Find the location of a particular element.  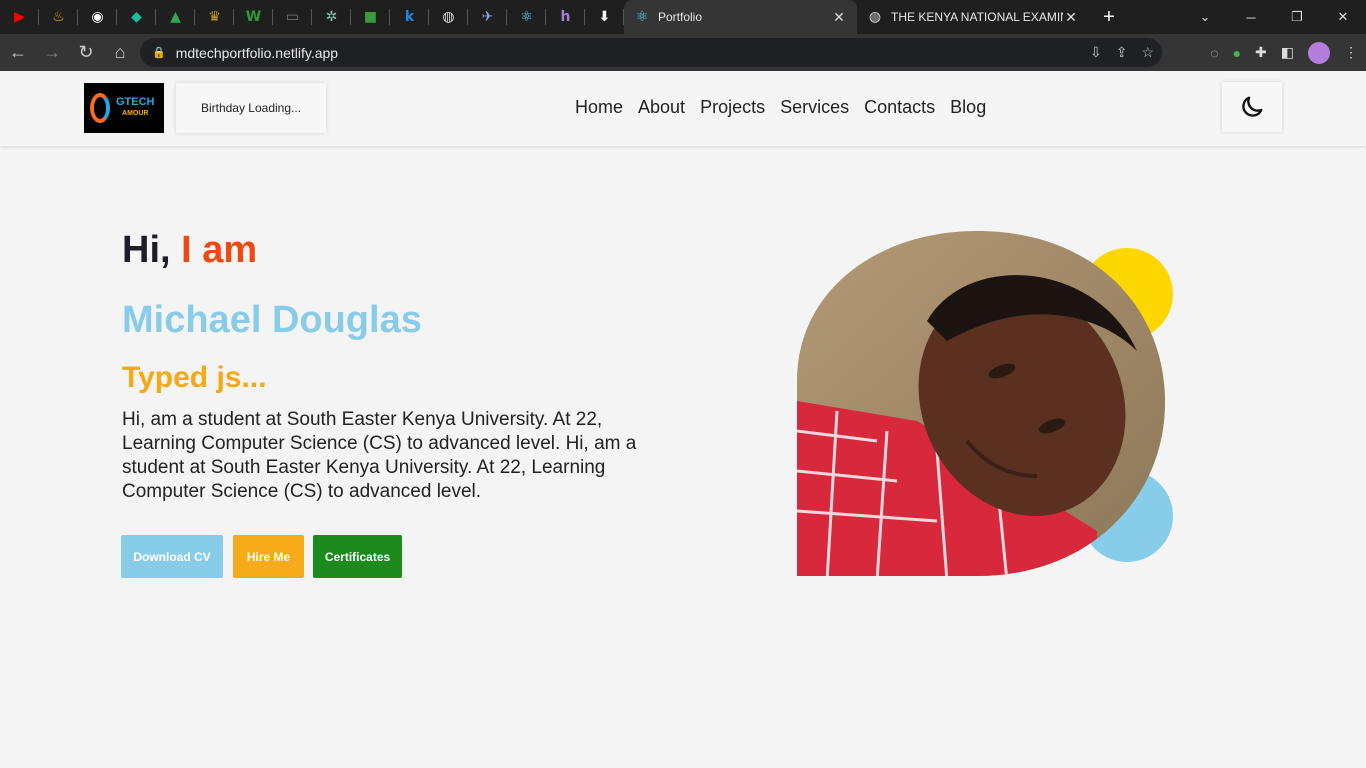

crest-icon: ♛ is located at coordinates (214, 17).